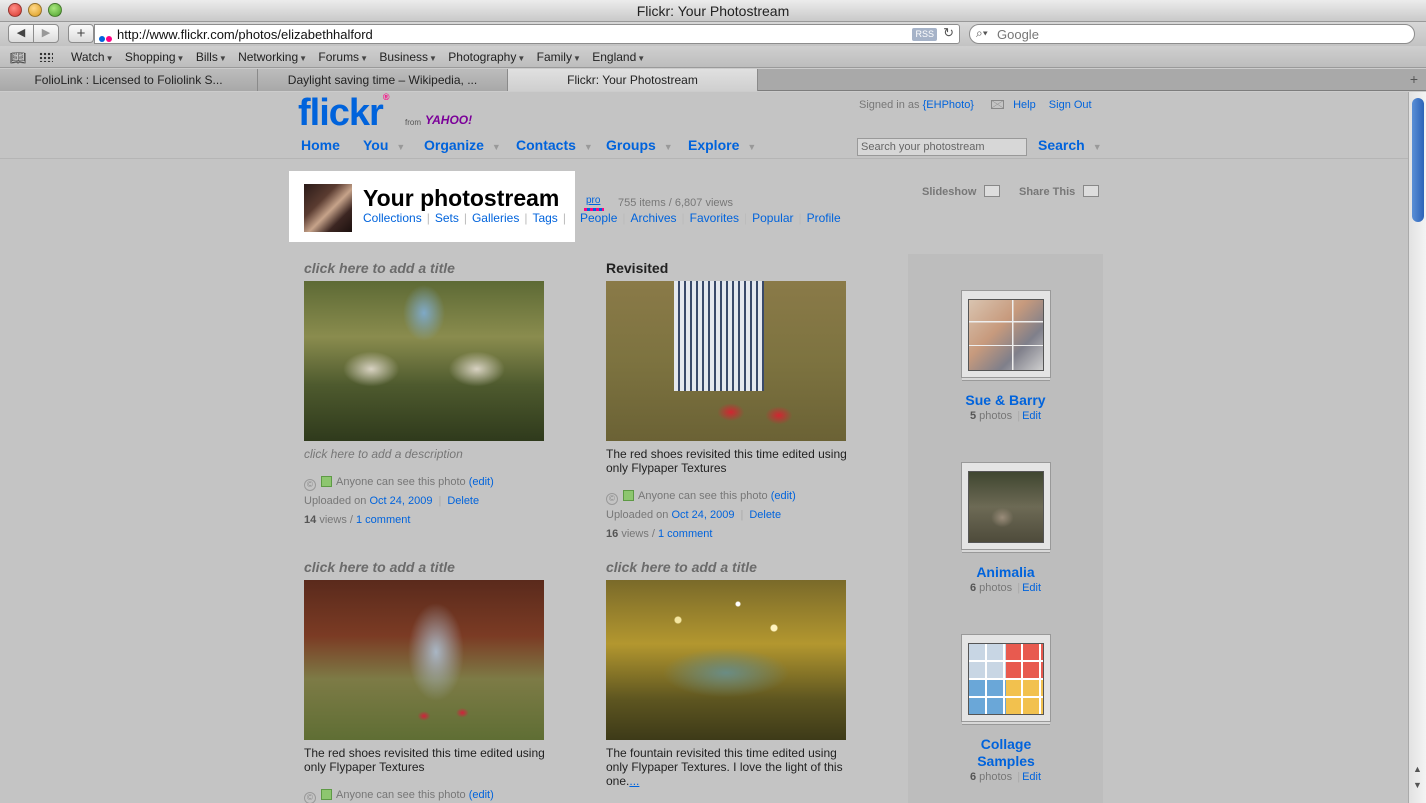  I want to click on nav-home: Home, so click(320, 145).